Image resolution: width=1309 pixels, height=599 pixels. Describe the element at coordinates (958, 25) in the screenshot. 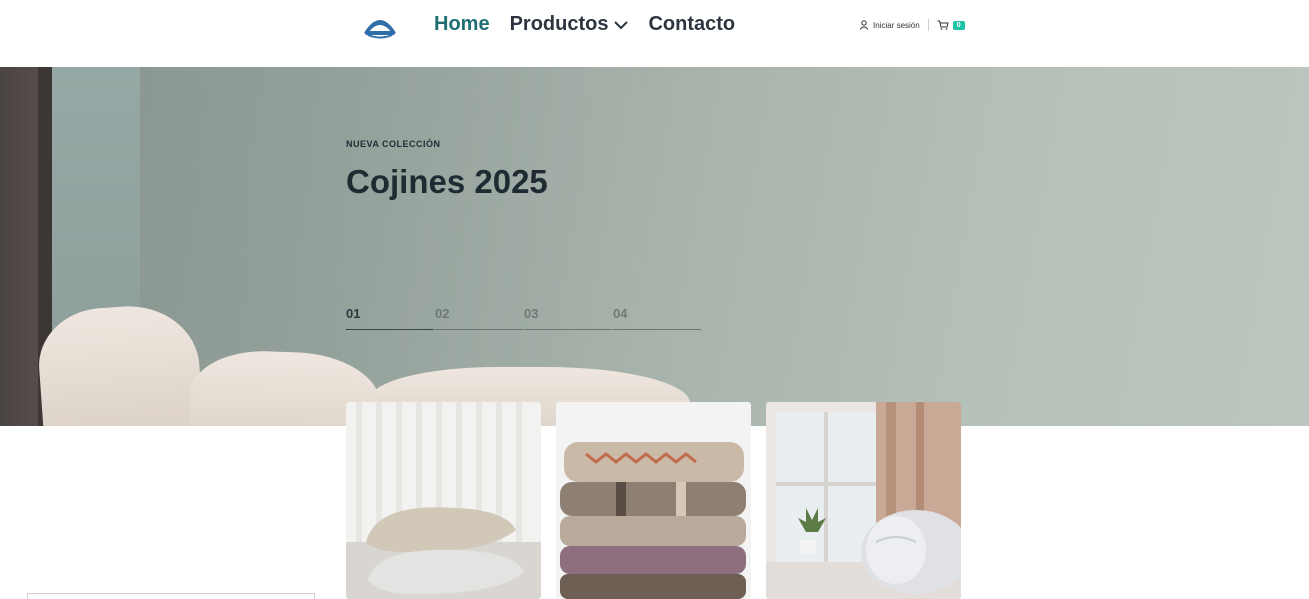

I see `cart-count-badge: 0` at that location.